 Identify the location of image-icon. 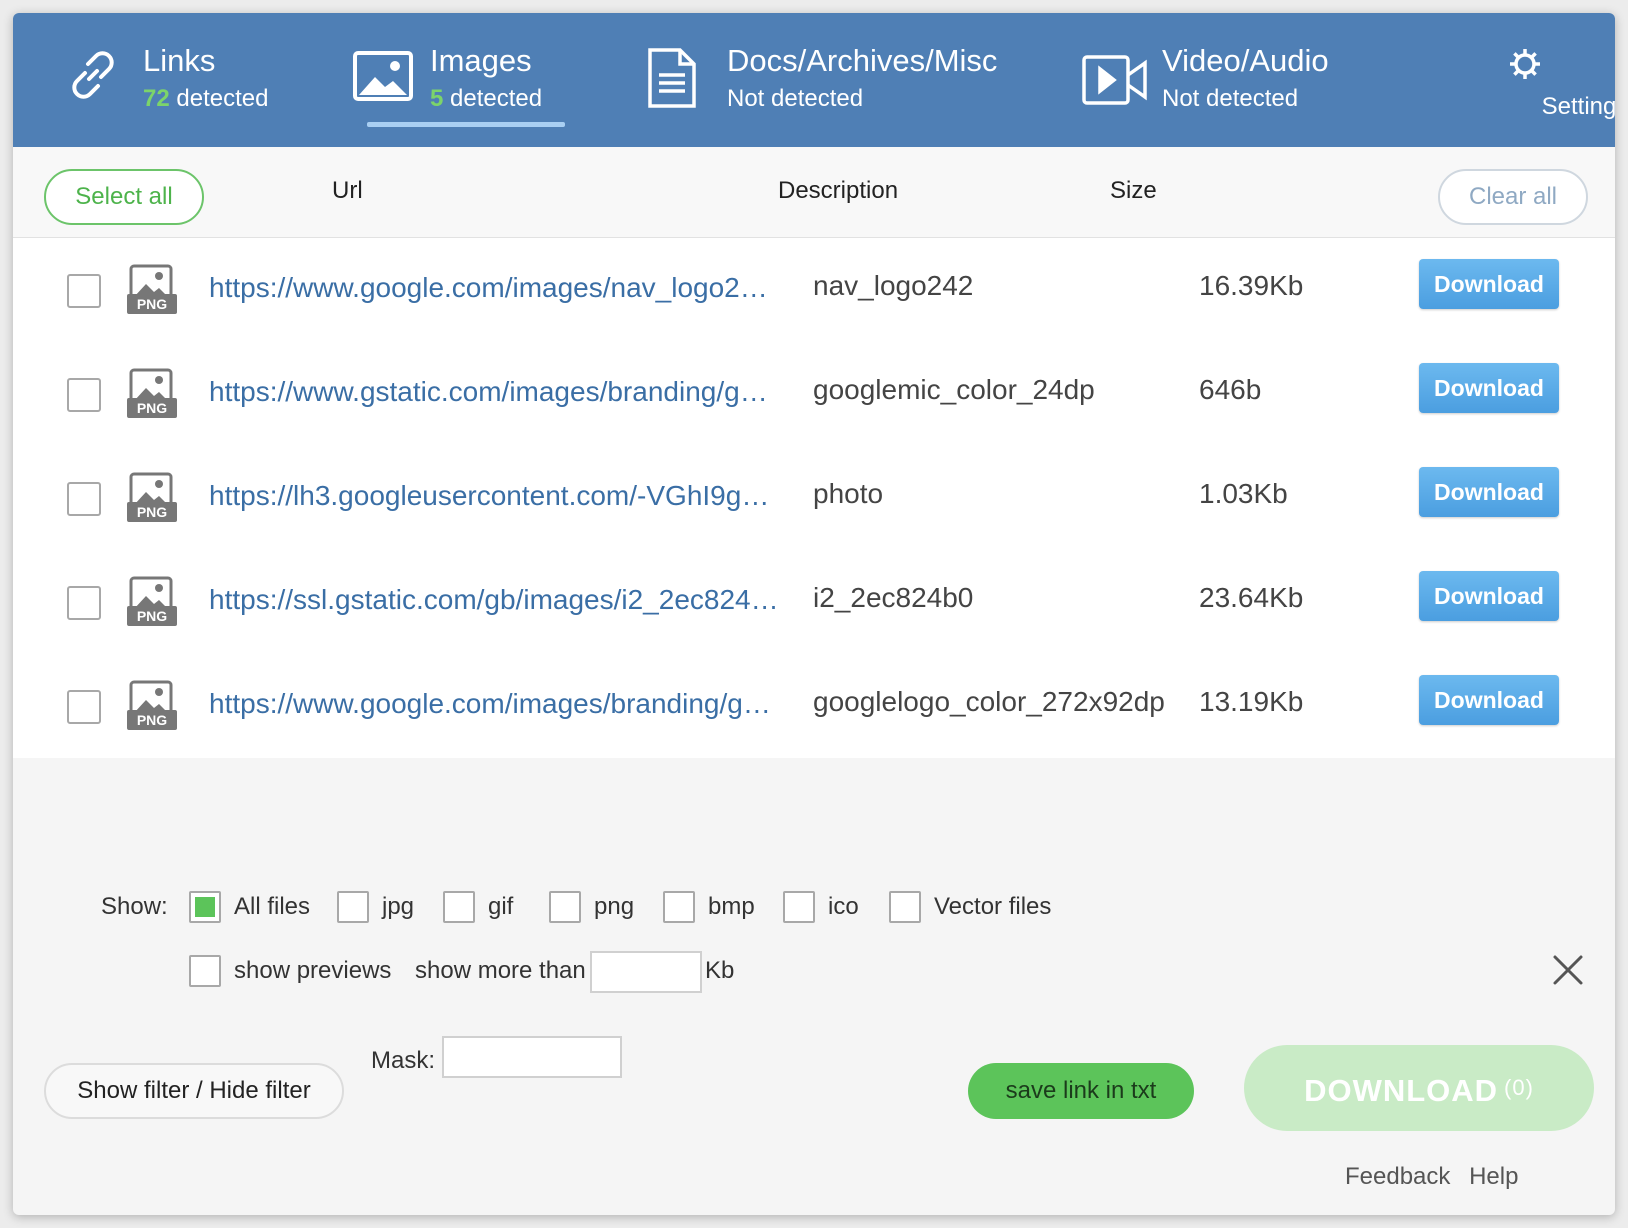
(383, 78).